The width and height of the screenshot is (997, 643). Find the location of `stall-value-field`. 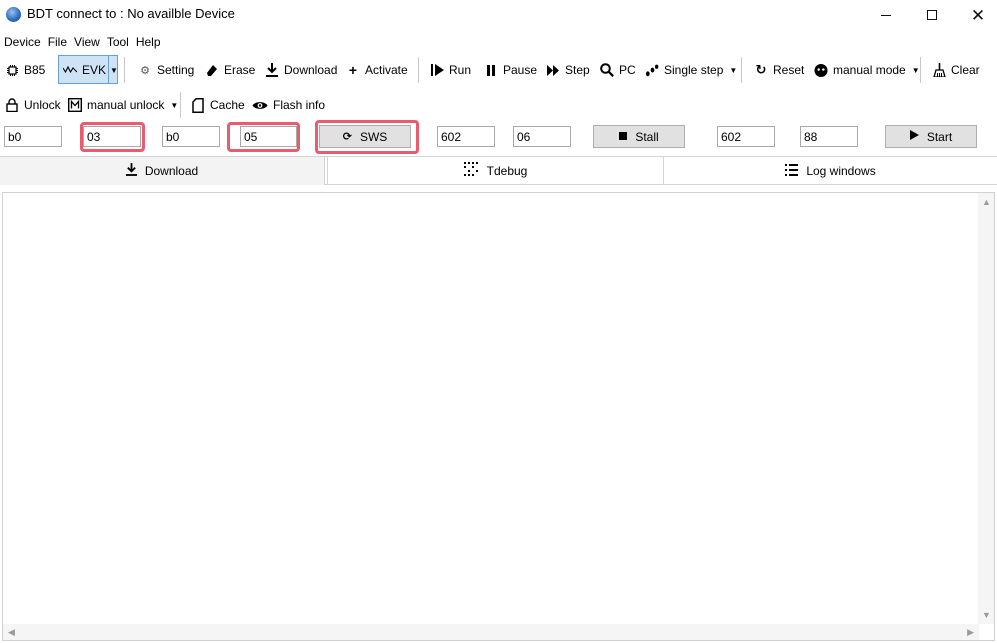

stall-value-field is located at coordinates (542, 136).